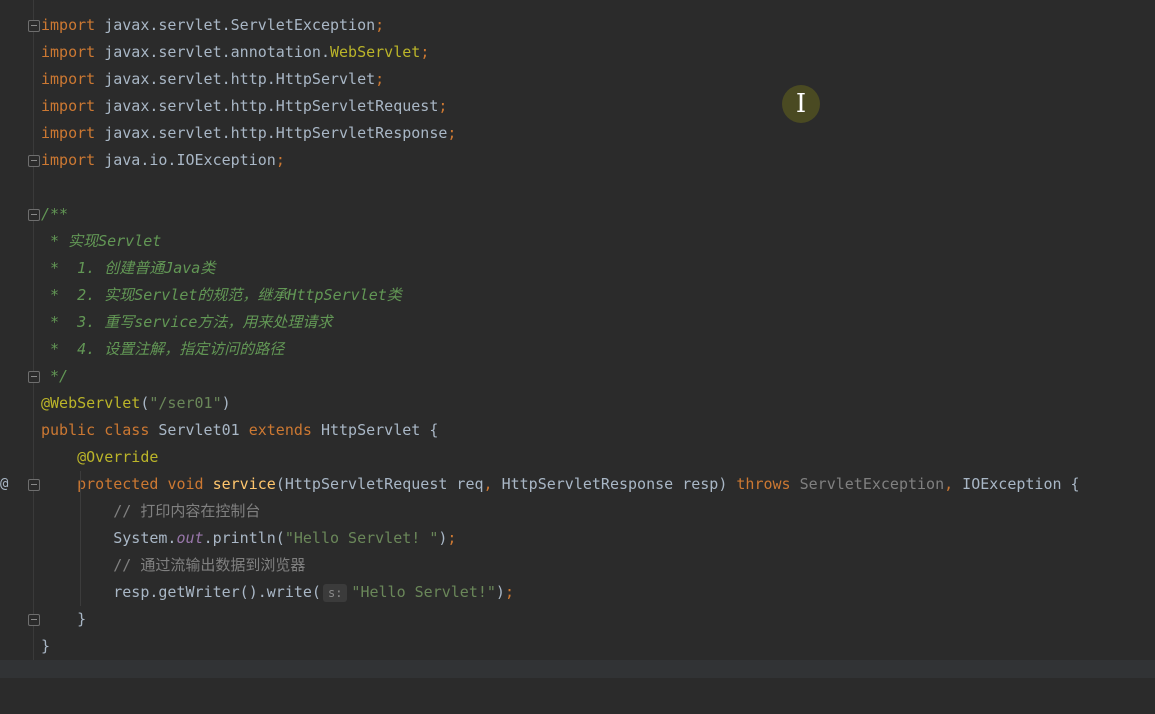 The width and height of the screenshot is (1155, 714). I want to click on code-line-8: /**, so click(577, 214).